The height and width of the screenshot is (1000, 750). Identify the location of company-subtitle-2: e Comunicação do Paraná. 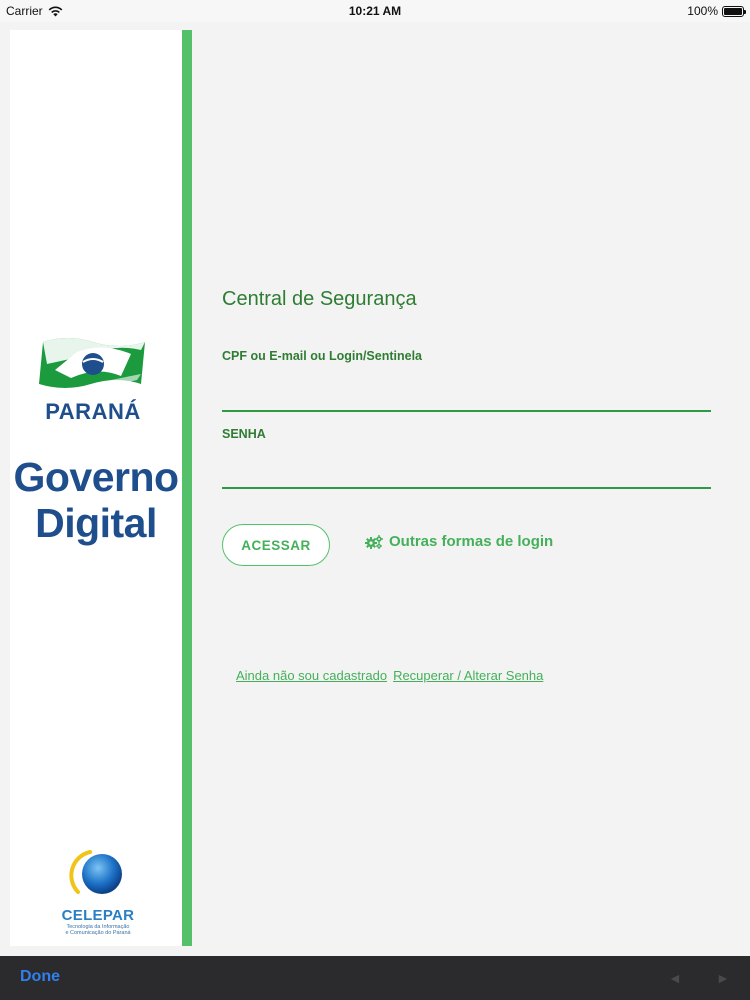
(98, 933).